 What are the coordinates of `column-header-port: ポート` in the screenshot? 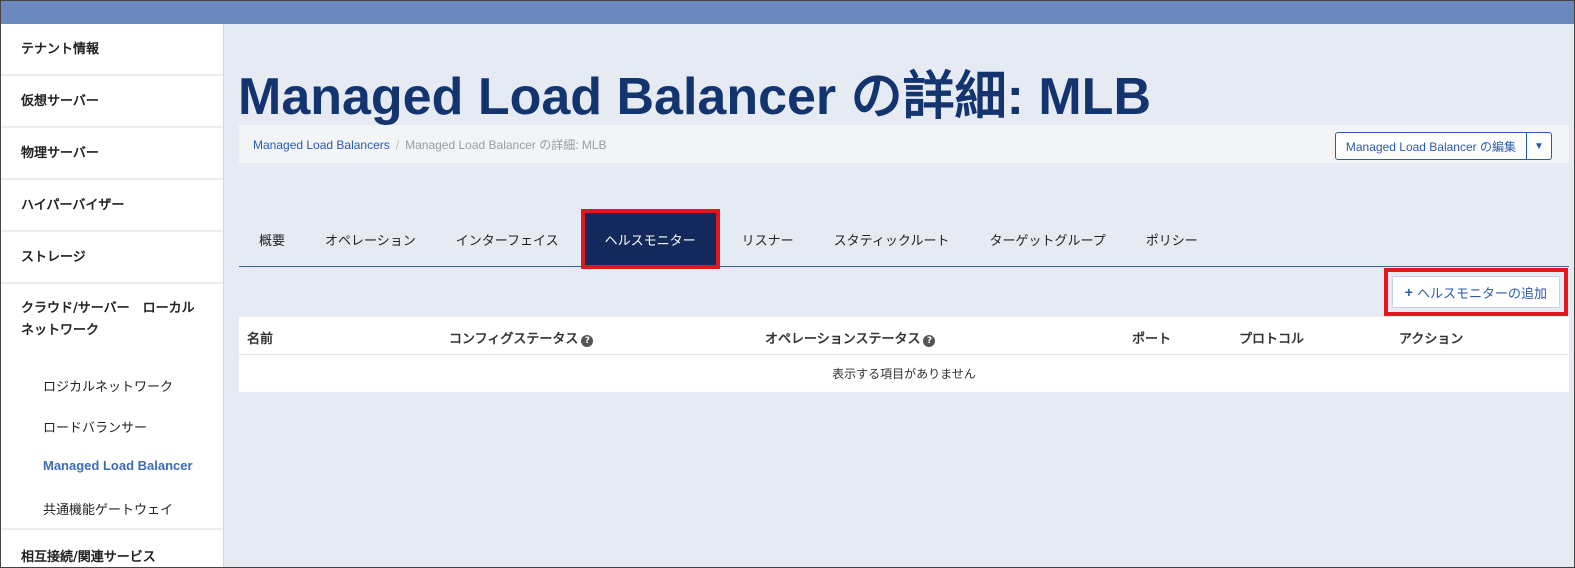 It's located at (1152, 339).